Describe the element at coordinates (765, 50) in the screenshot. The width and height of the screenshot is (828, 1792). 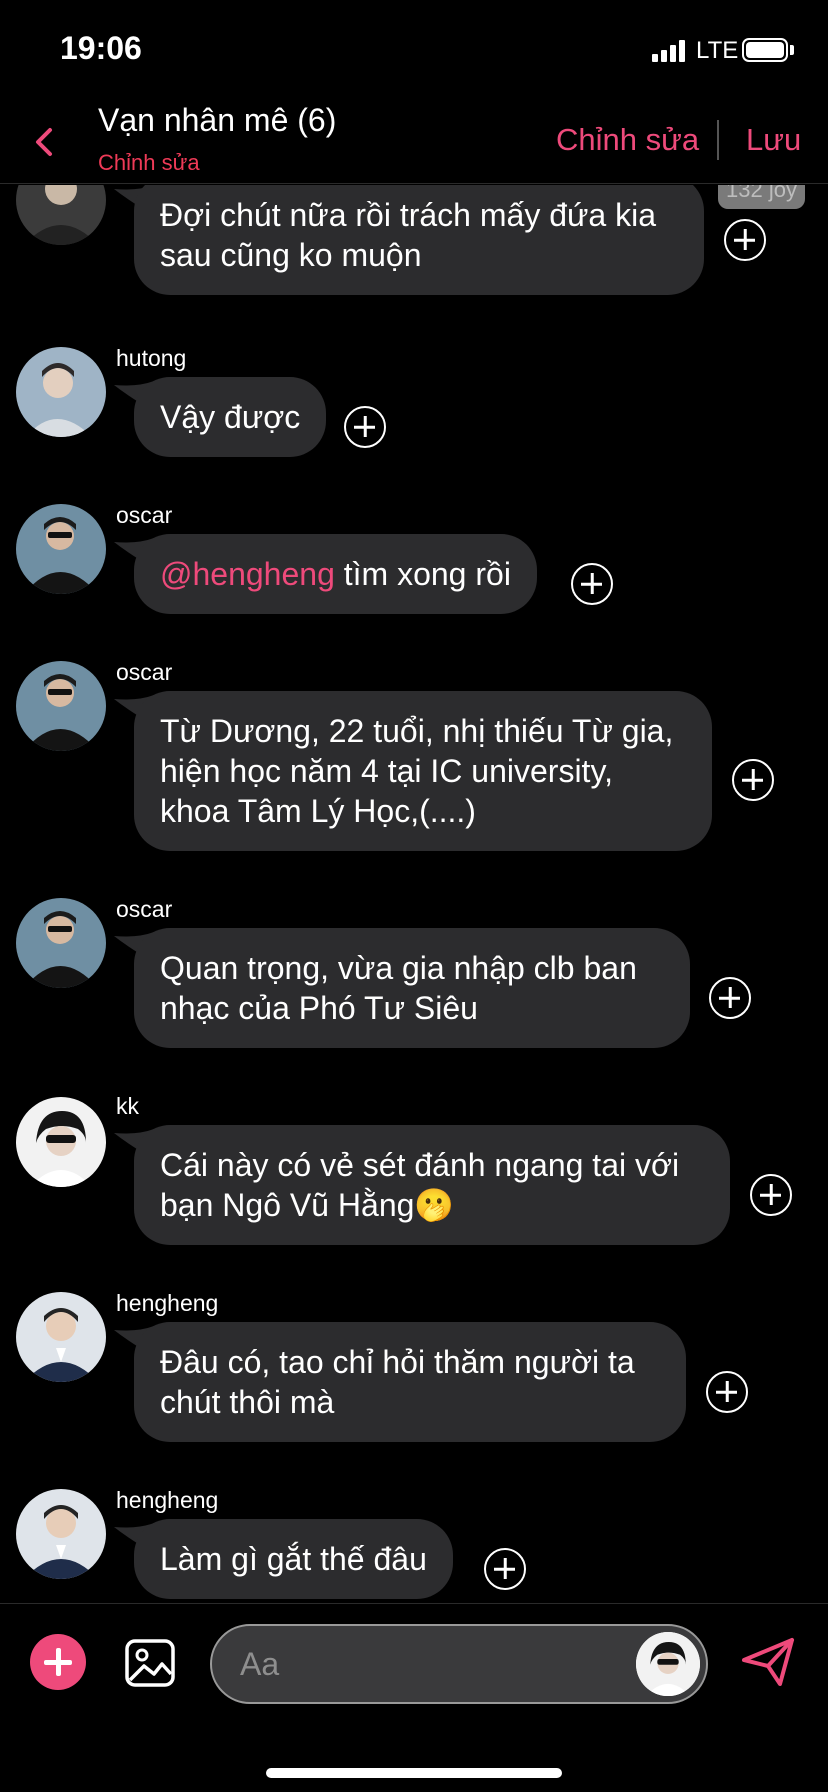
I see `battery-icon` at that location.